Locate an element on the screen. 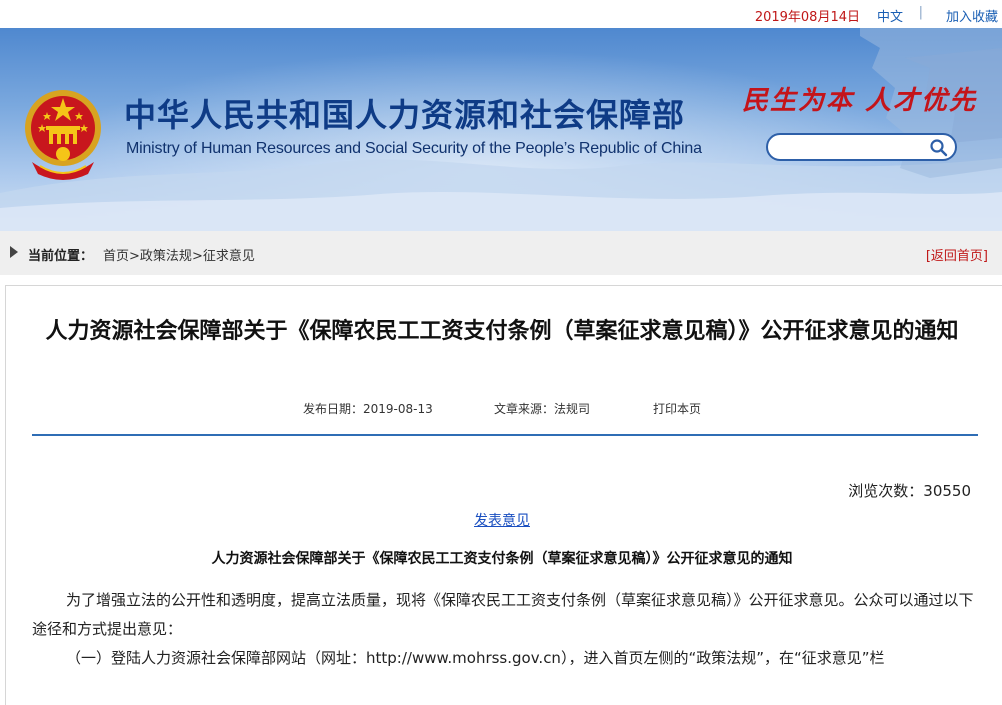 This screenshot has width=1002, height=705. breadcrumb-arrow-icon is located at coordinates (14, 252).